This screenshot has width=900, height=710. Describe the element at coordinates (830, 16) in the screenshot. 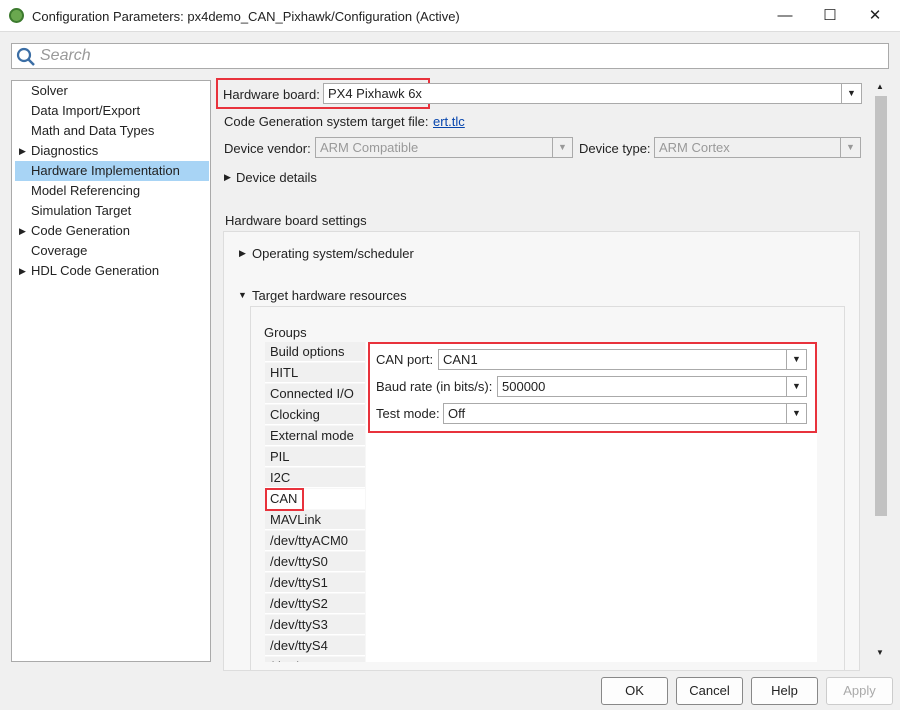

I see `maximize-button: ☐` at that location.